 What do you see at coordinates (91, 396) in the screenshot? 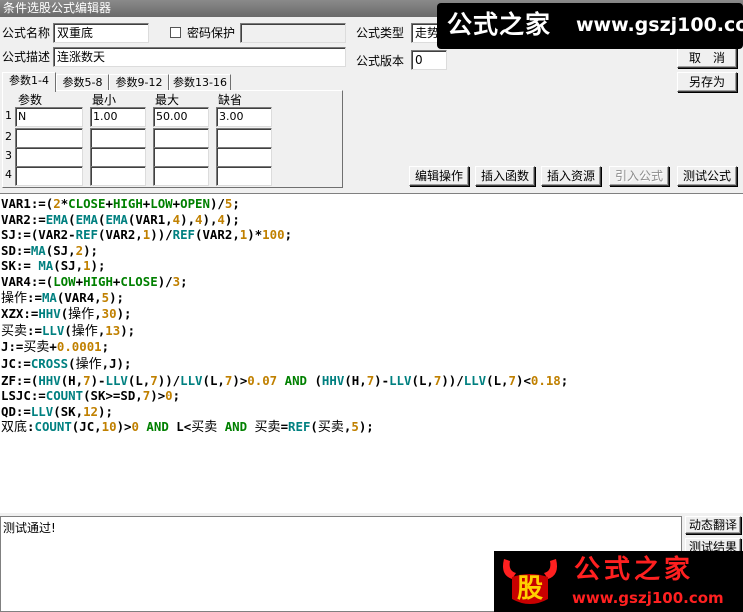
I see `code-line: LSJC:=COUNT(SK>=SD,7)>0;` at bounding box center [91, 396].